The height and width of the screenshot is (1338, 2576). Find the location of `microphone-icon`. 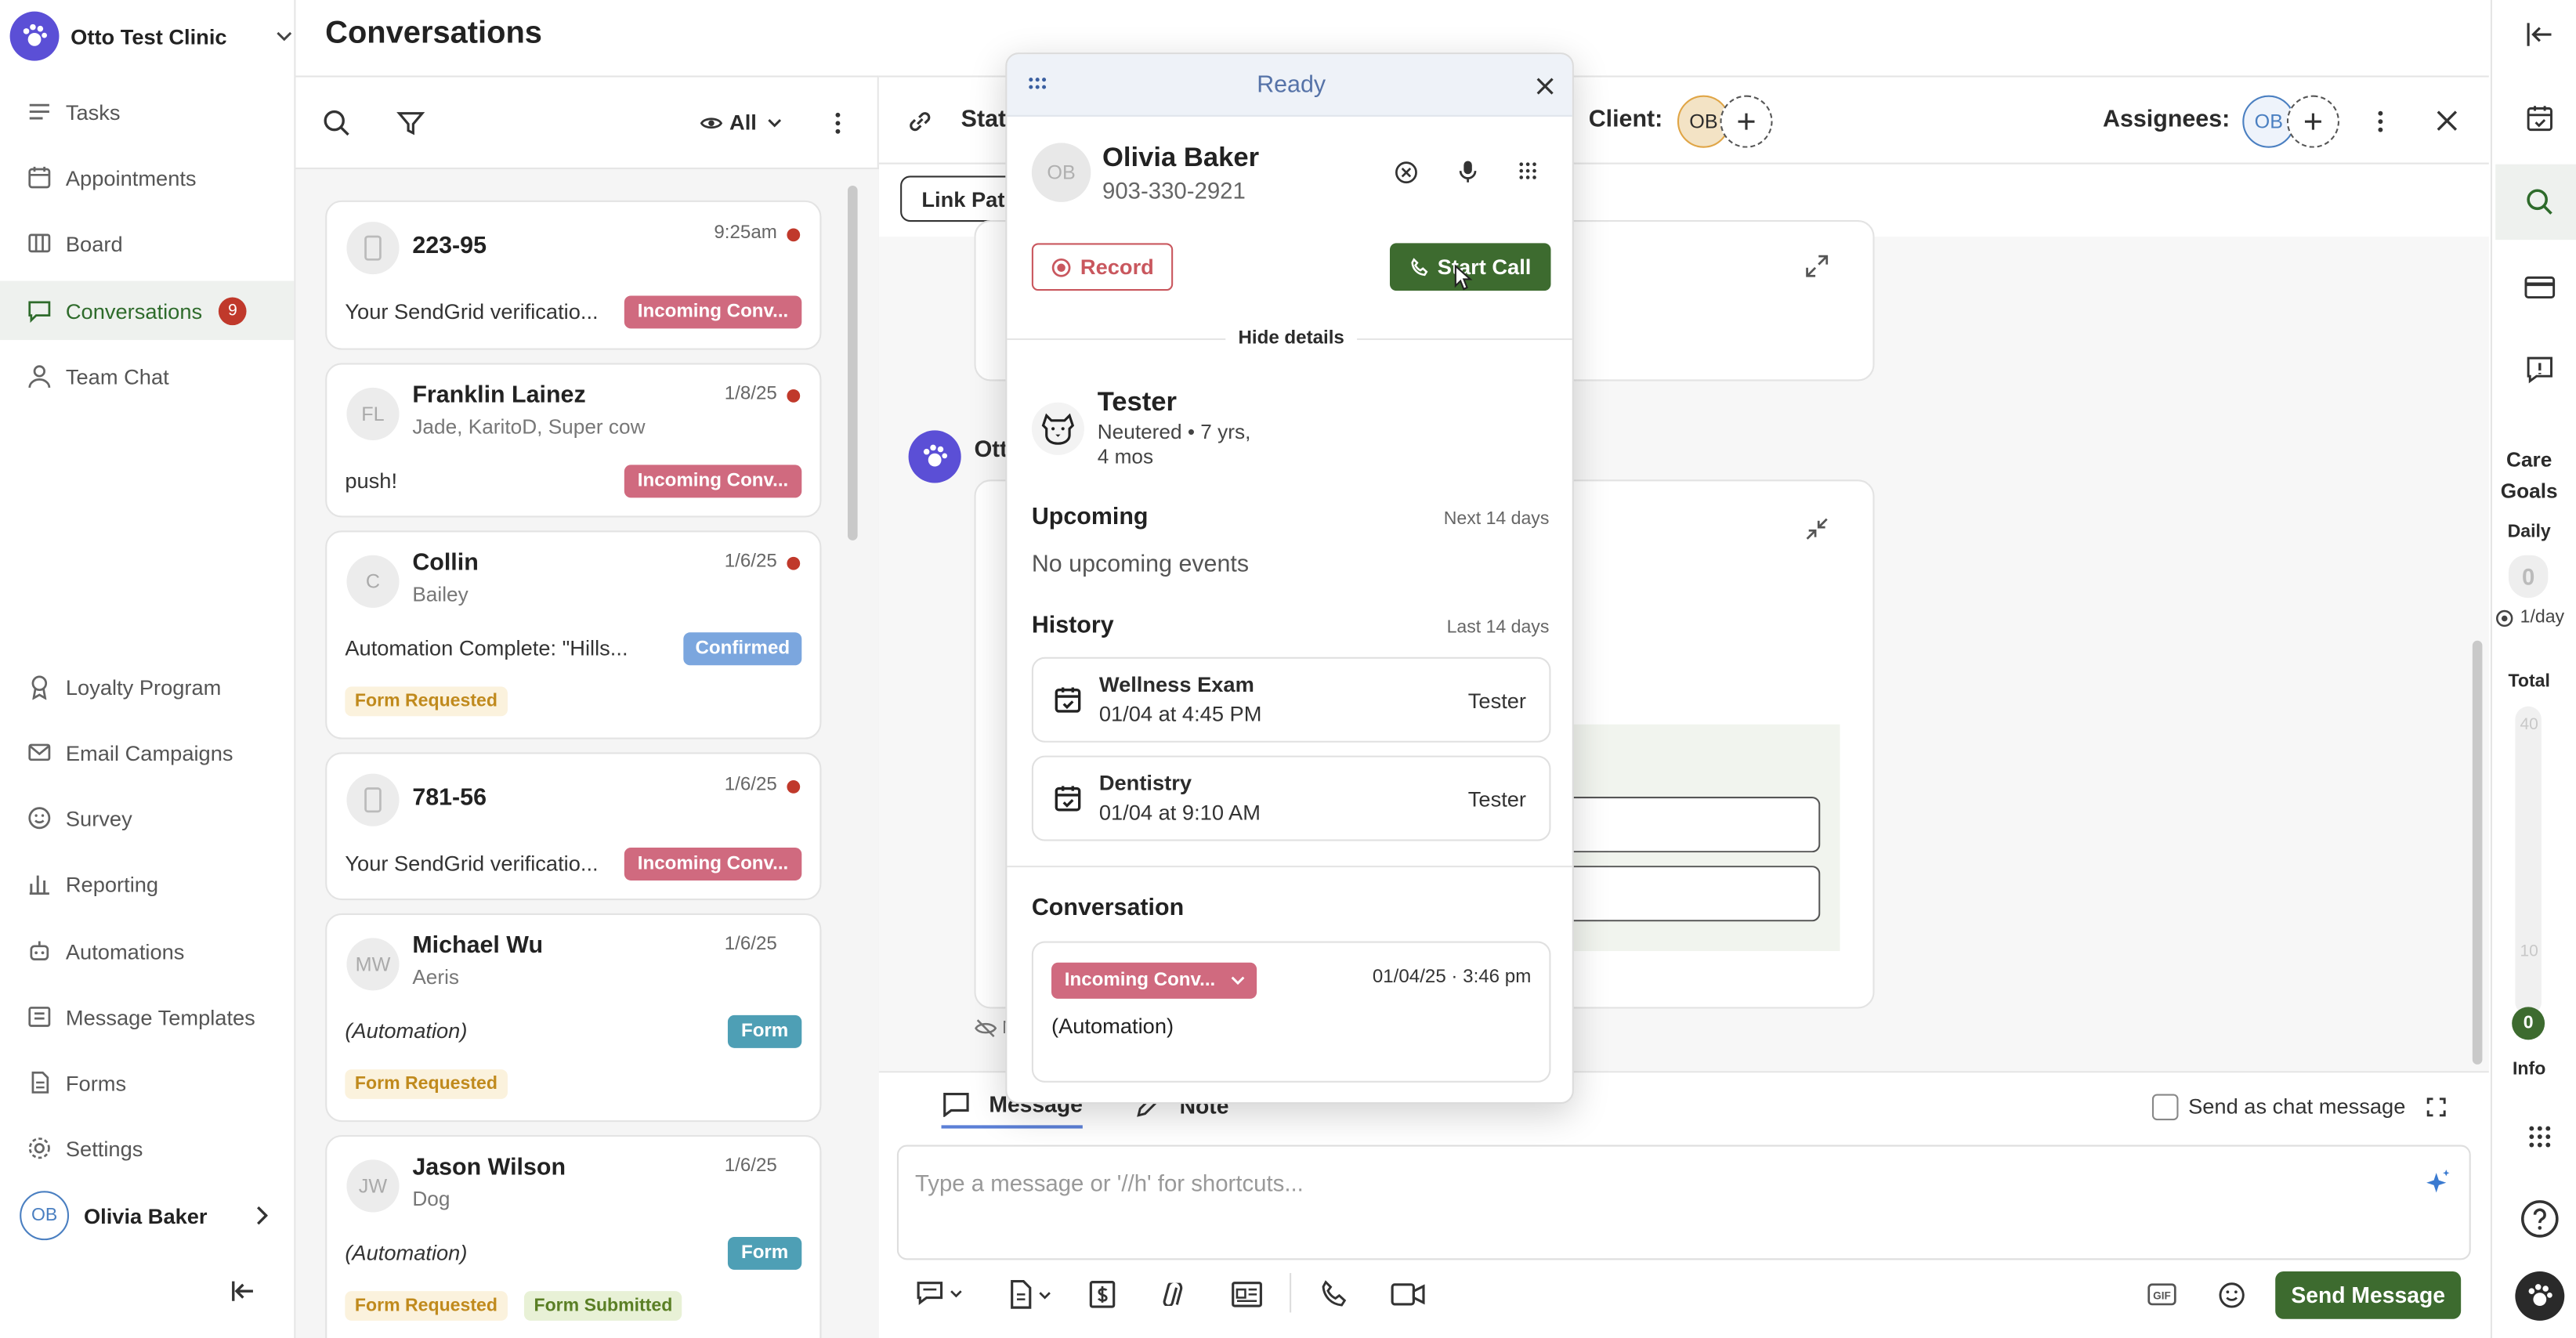

microphone-icon is located at coordinates (1468, 171).